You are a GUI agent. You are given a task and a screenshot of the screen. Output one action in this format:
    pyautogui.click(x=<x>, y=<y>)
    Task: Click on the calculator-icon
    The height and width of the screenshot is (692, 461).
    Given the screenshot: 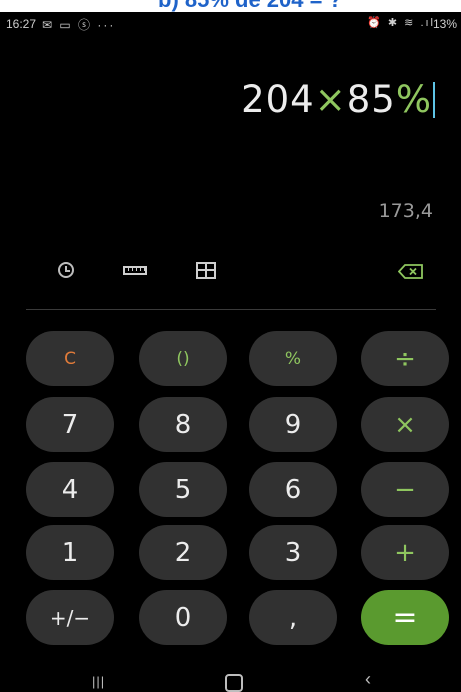 What is the action you would take?
    pyautogui.click(x=206, y=270)
    